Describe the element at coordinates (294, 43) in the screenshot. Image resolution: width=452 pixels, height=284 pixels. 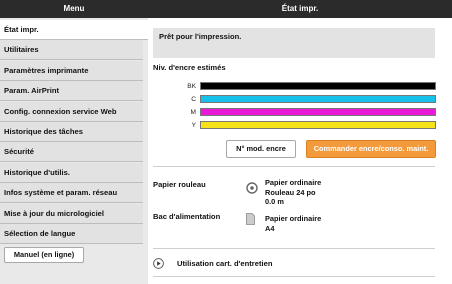
I see `status-message: Prêt pour l'impression.` at that location.